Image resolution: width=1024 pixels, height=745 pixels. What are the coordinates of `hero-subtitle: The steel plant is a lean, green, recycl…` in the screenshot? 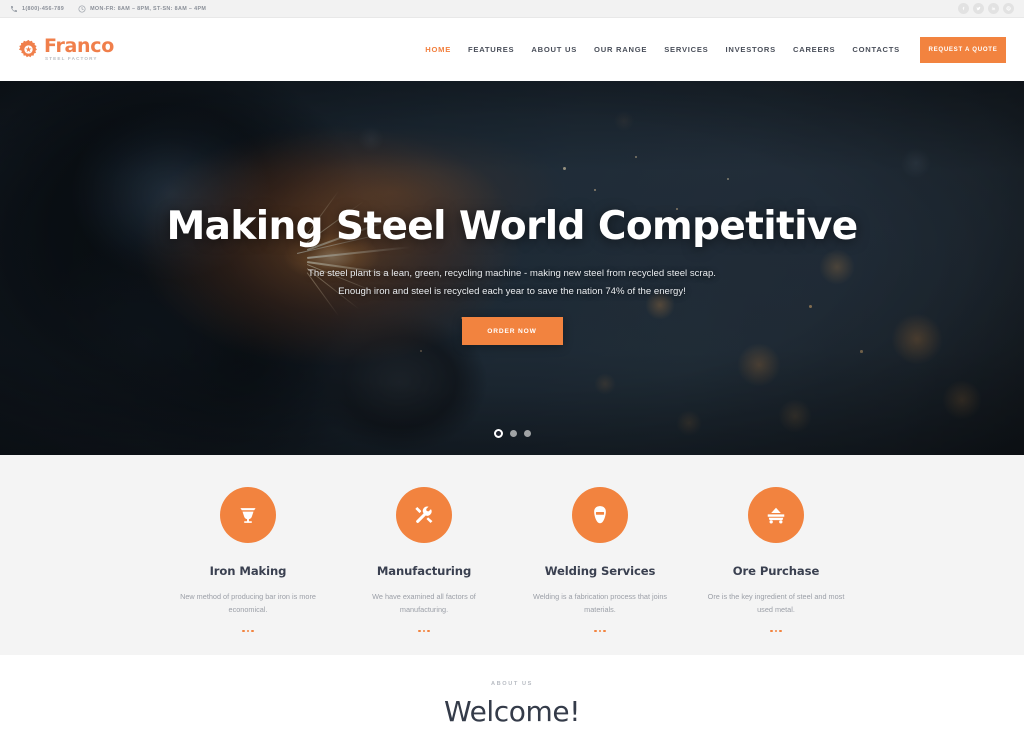 It's located at (512, 282).